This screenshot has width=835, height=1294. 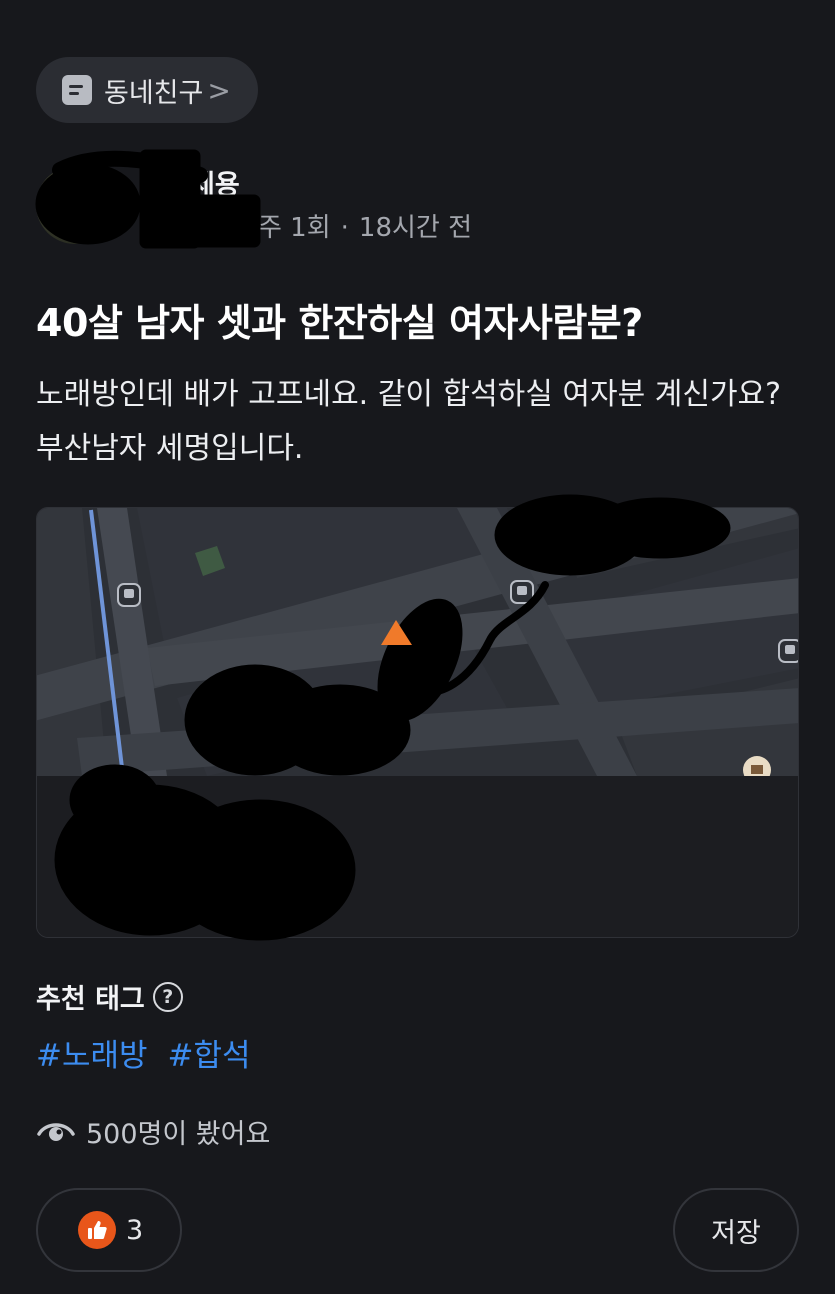 What do you see at coordinates (209, 1052) in the screenshot?
I see `tag-item: #합석` at bounding box center [209, 1052].